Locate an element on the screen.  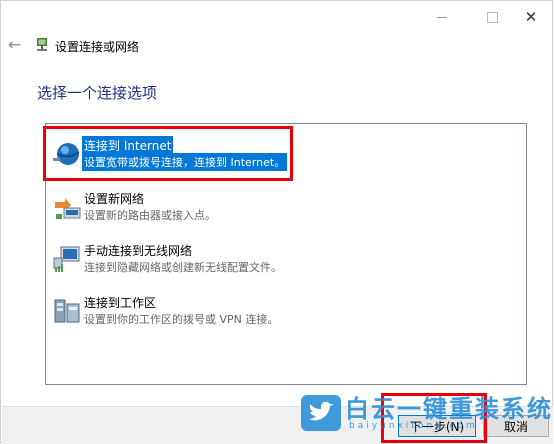
network-setup-icon is located at coordinates (42, 44).